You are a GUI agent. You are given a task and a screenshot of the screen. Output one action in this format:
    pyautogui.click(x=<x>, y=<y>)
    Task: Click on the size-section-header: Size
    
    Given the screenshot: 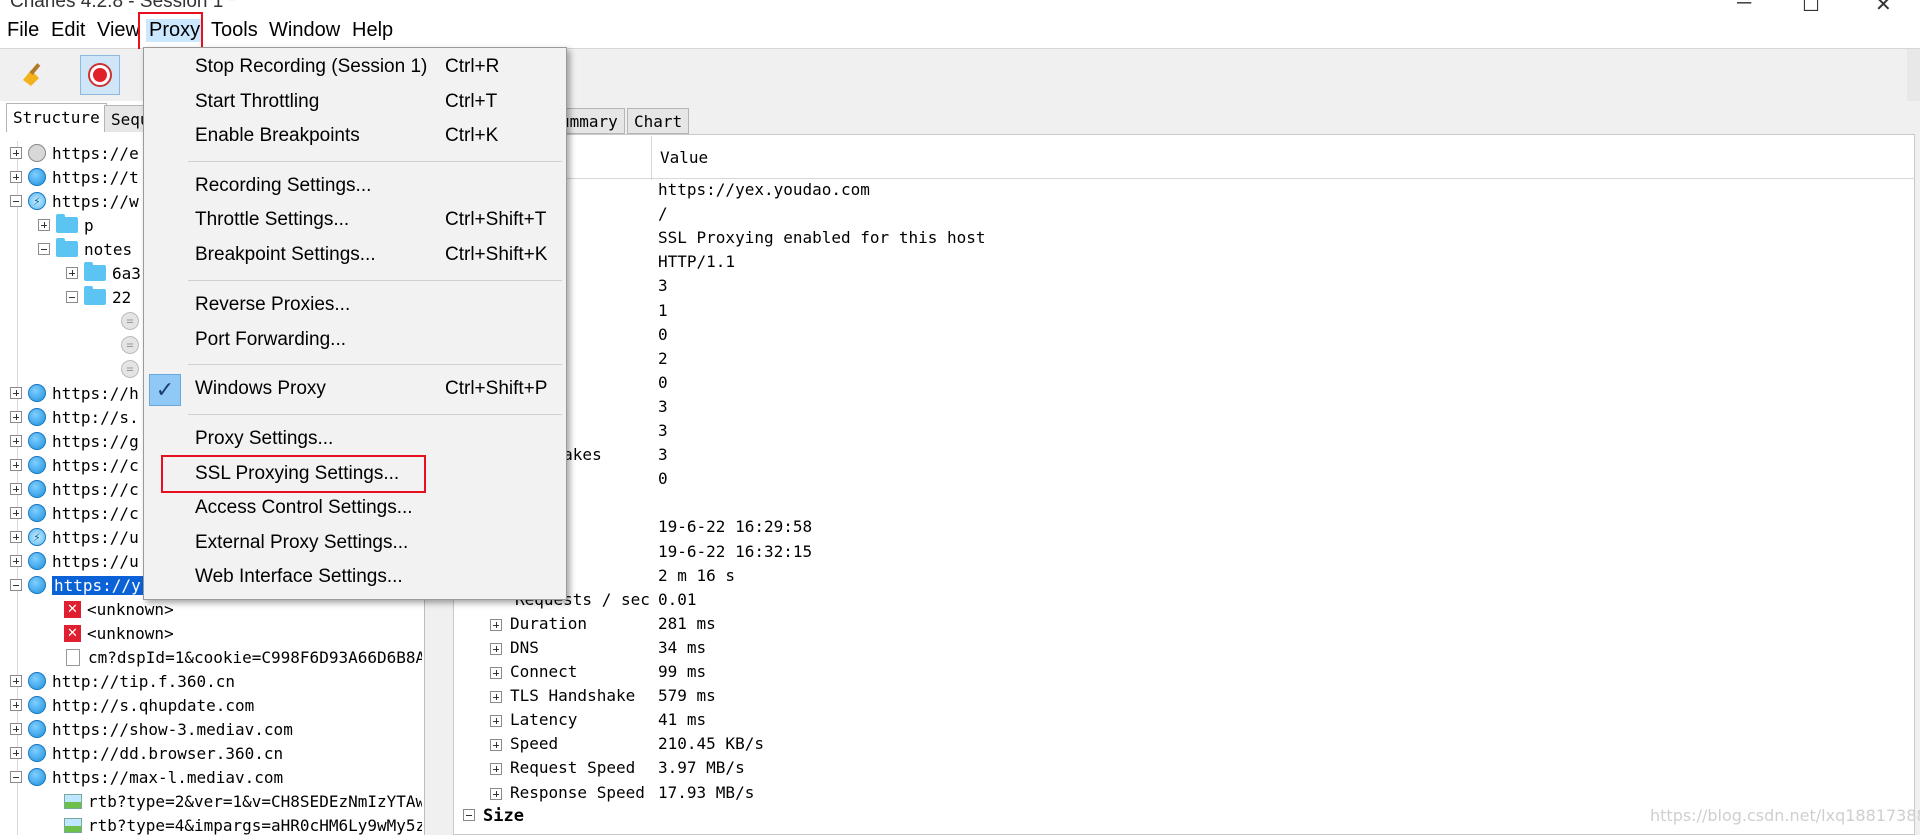 What is the action you would take?
    pyautogui.click(x=493, y=816)
    